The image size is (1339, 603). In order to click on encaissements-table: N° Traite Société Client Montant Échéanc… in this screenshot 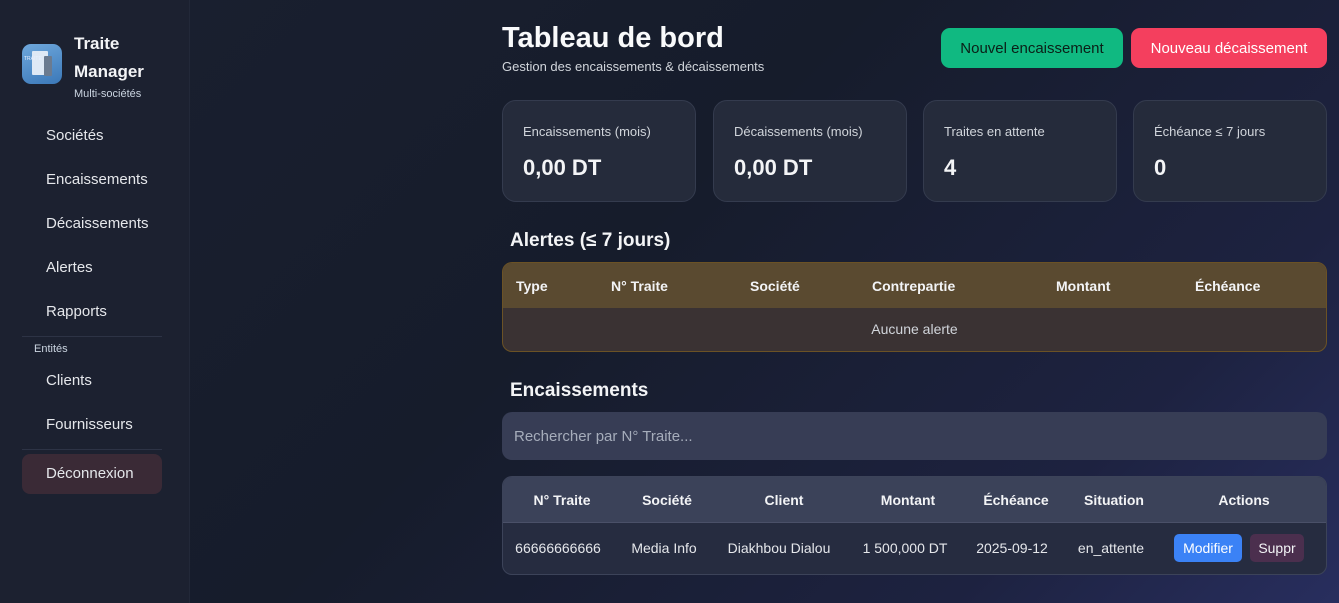, I will do `click(914, 525)`.